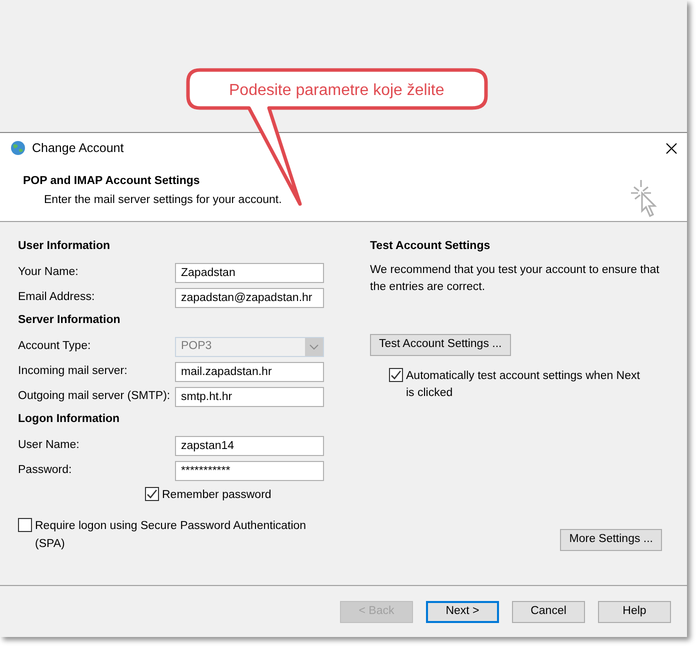 This screenshot has height=649, width=697. I want to click on window-title: Change Account, so click(78, 148).